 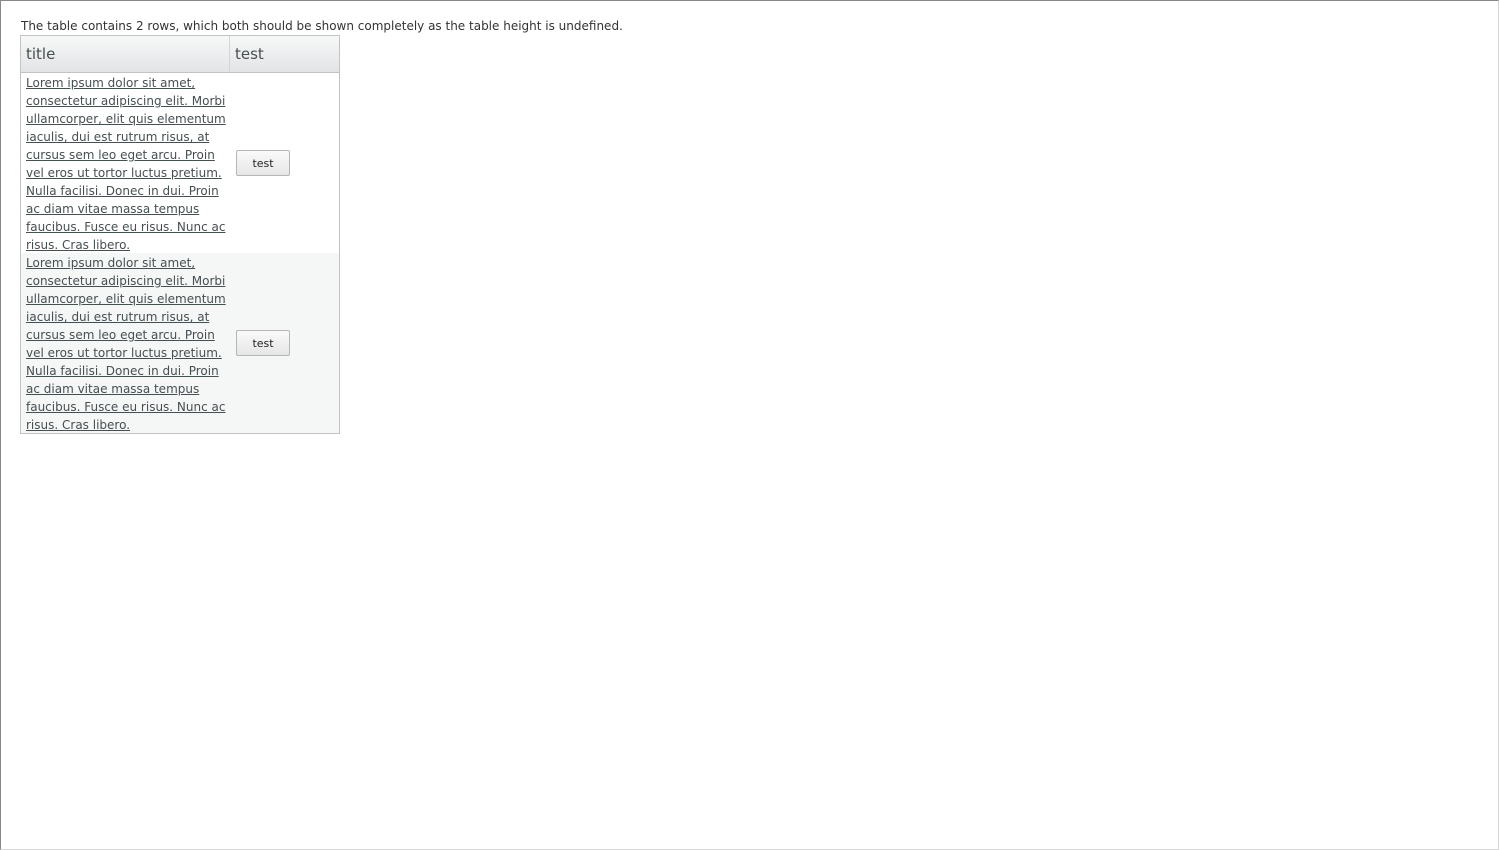 I want to click on column-header-title: title, so click(x=125, y=54).